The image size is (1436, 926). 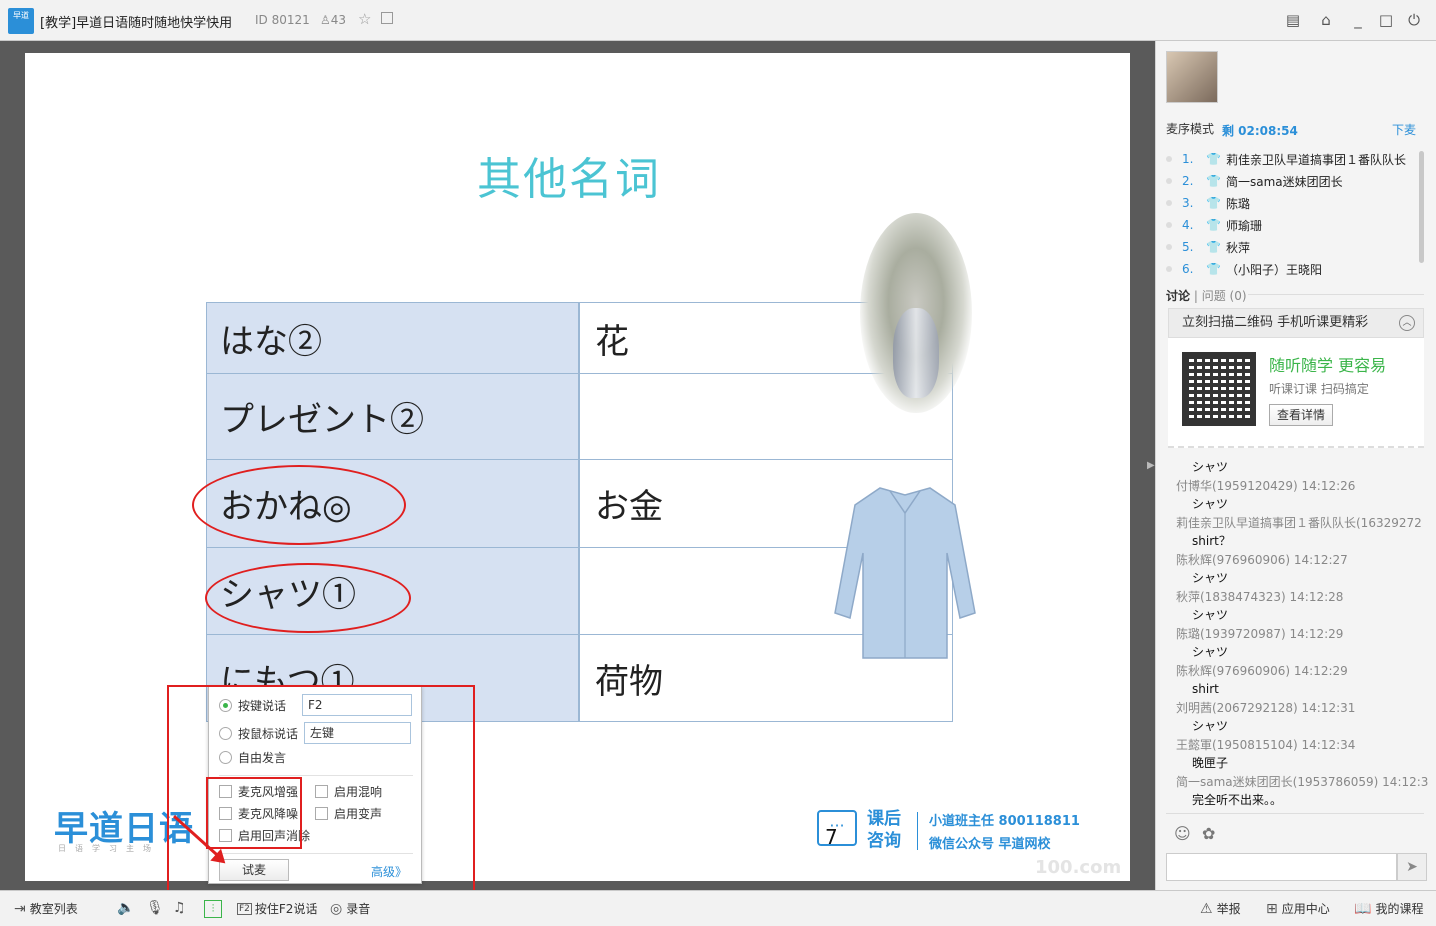 What do you see at coordinates (1281, 867) in the screenshot?
I see `chat-input` at bounding box center [1281, 867].